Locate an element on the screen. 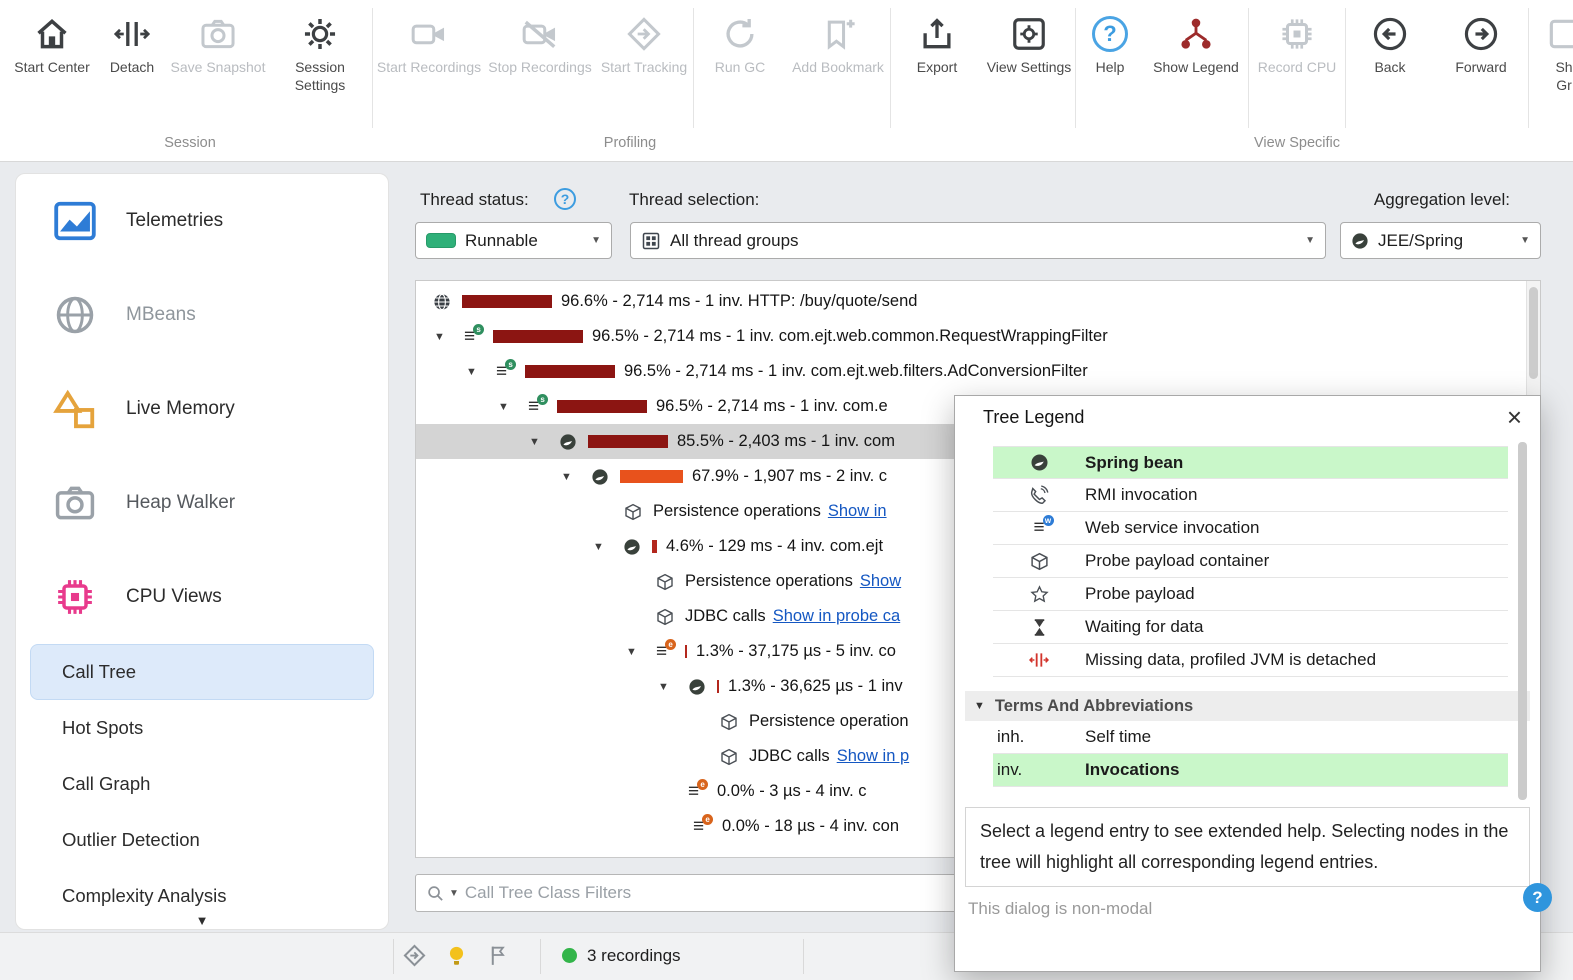  show-in-probe-link: Show is located at coordinates (880, 581).